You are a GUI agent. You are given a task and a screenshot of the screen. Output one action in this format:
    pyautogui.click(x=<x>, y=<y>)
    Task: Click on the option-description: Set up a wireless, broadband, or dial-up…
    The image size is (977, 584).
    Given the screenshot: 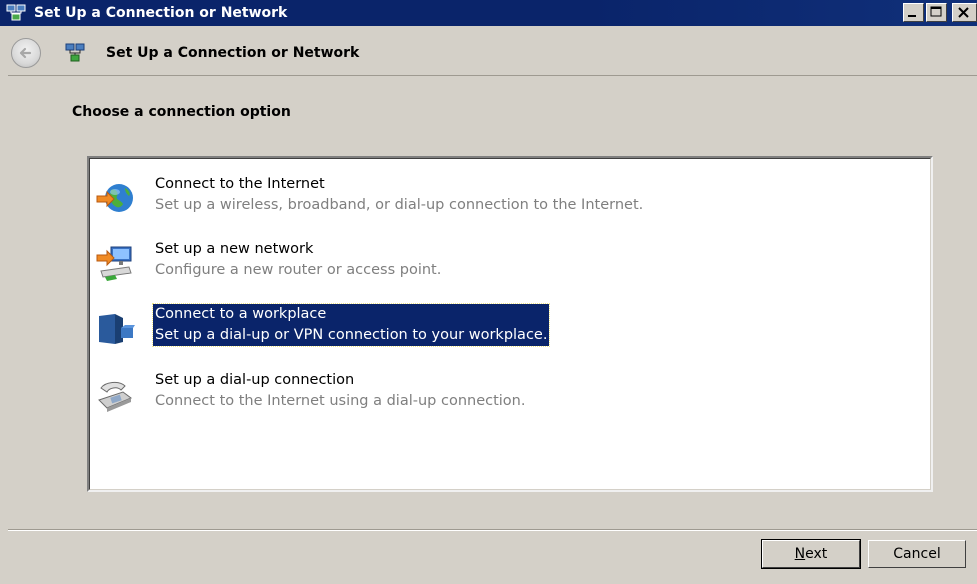 What is the action you would take?
    pyautogui.click(x=399, y=205)
    